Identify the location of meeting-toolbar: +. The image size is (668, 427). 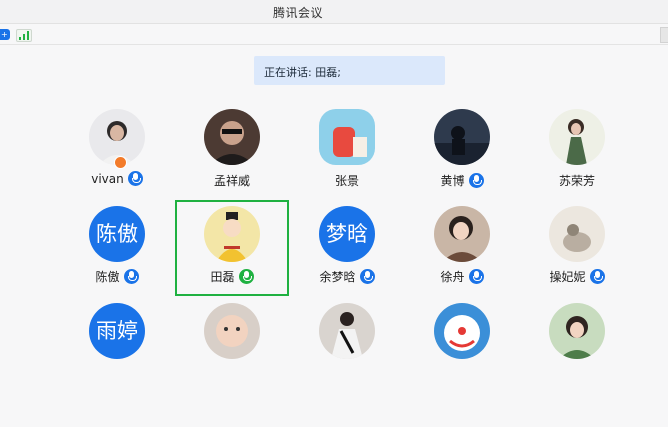
(334, 34).